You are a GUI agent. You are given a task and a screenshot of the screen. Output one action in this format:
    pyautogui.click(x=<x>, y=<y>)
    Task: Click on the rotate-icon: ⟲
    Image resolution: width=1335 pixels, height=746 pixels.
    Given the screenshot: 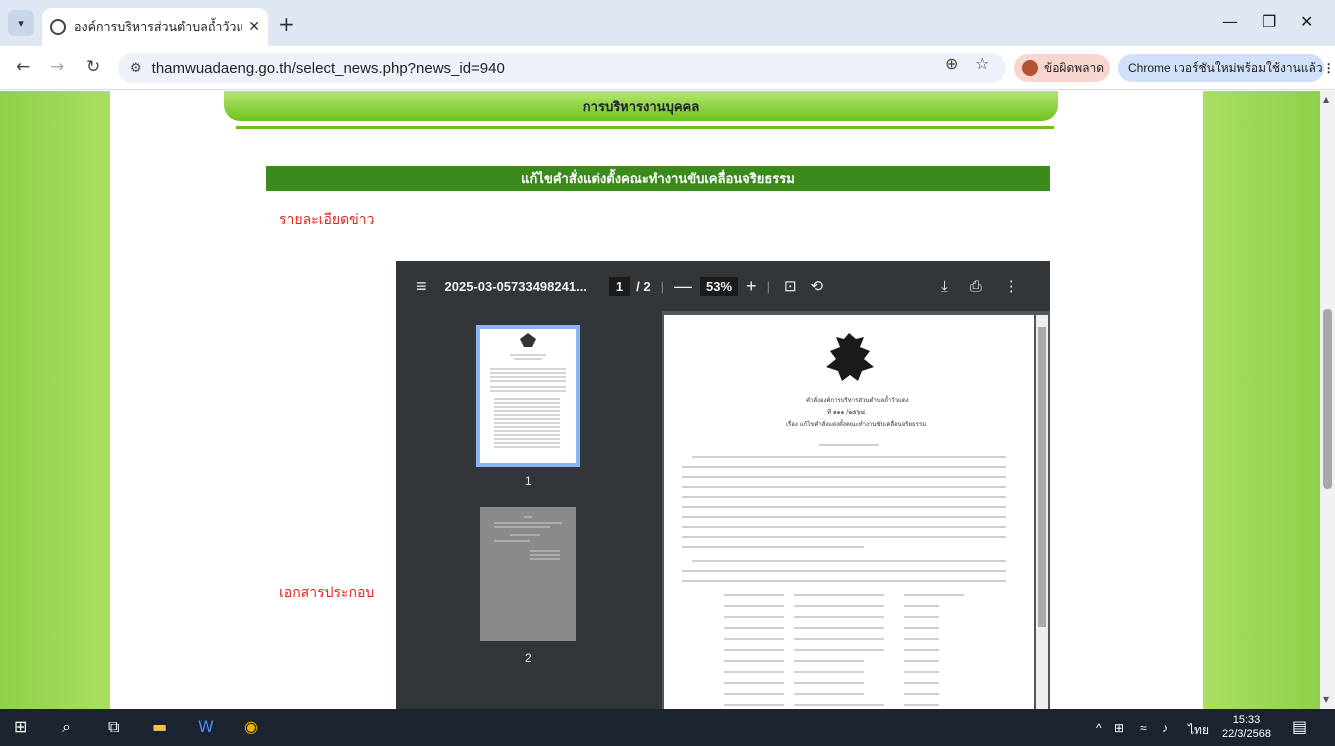 What is the action you would take?
    pyautogui.click(x=817, y=286)
    